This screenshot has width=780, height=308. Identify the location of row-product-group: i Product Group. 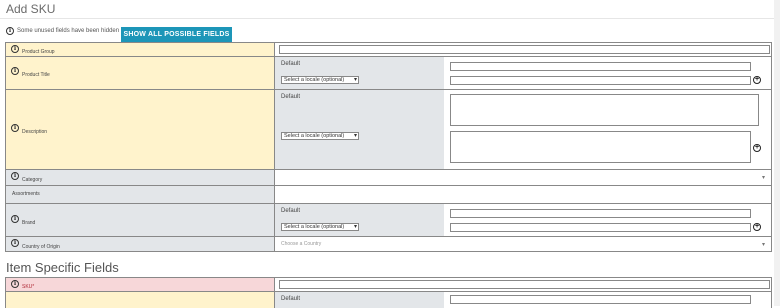
(389, 50).